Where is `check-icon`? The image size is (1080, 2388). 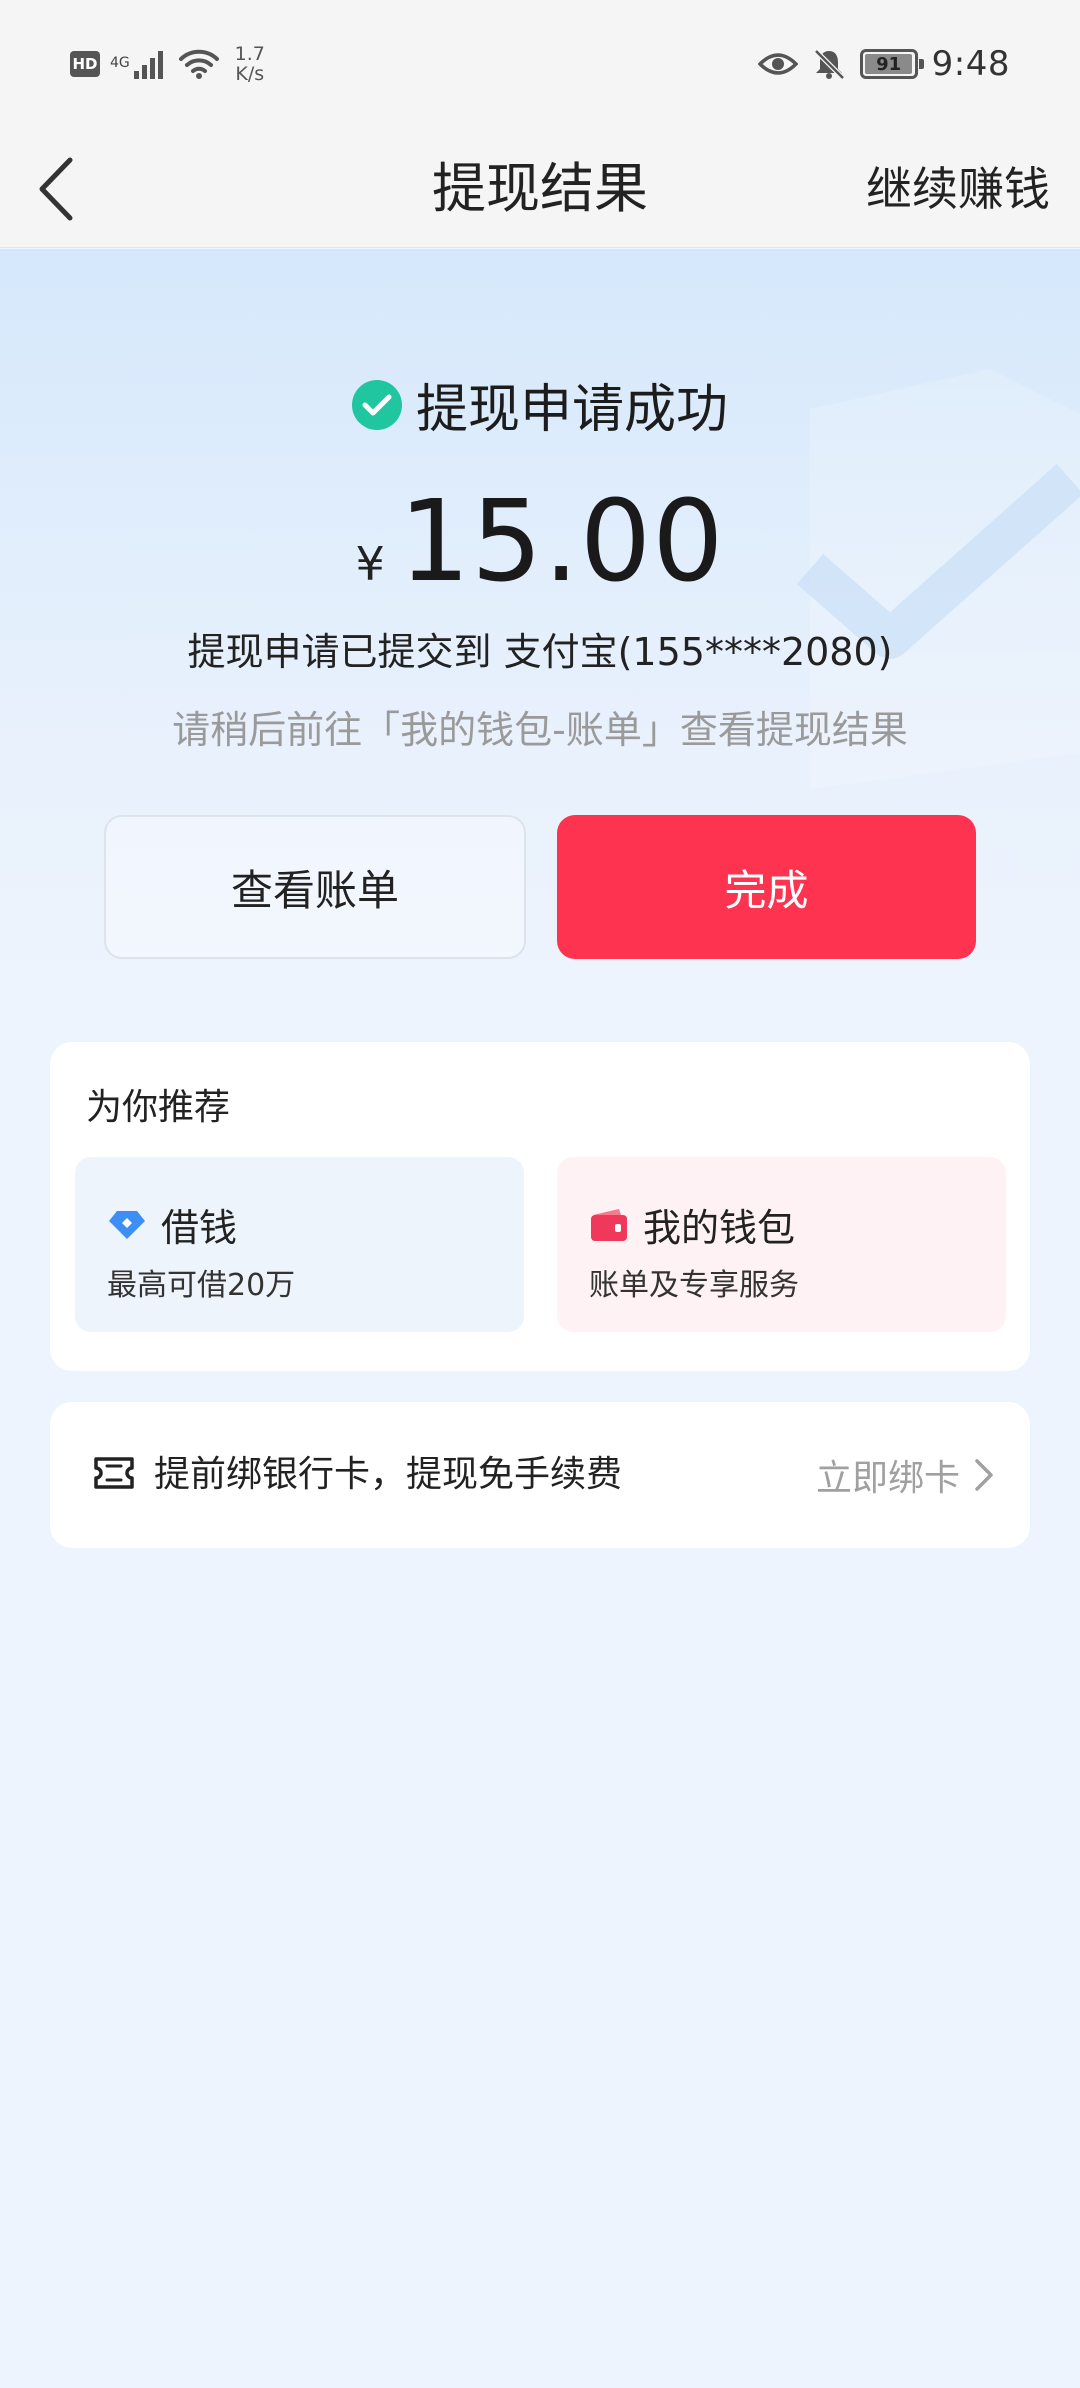
check-icon is located at coordinates (377, 404).